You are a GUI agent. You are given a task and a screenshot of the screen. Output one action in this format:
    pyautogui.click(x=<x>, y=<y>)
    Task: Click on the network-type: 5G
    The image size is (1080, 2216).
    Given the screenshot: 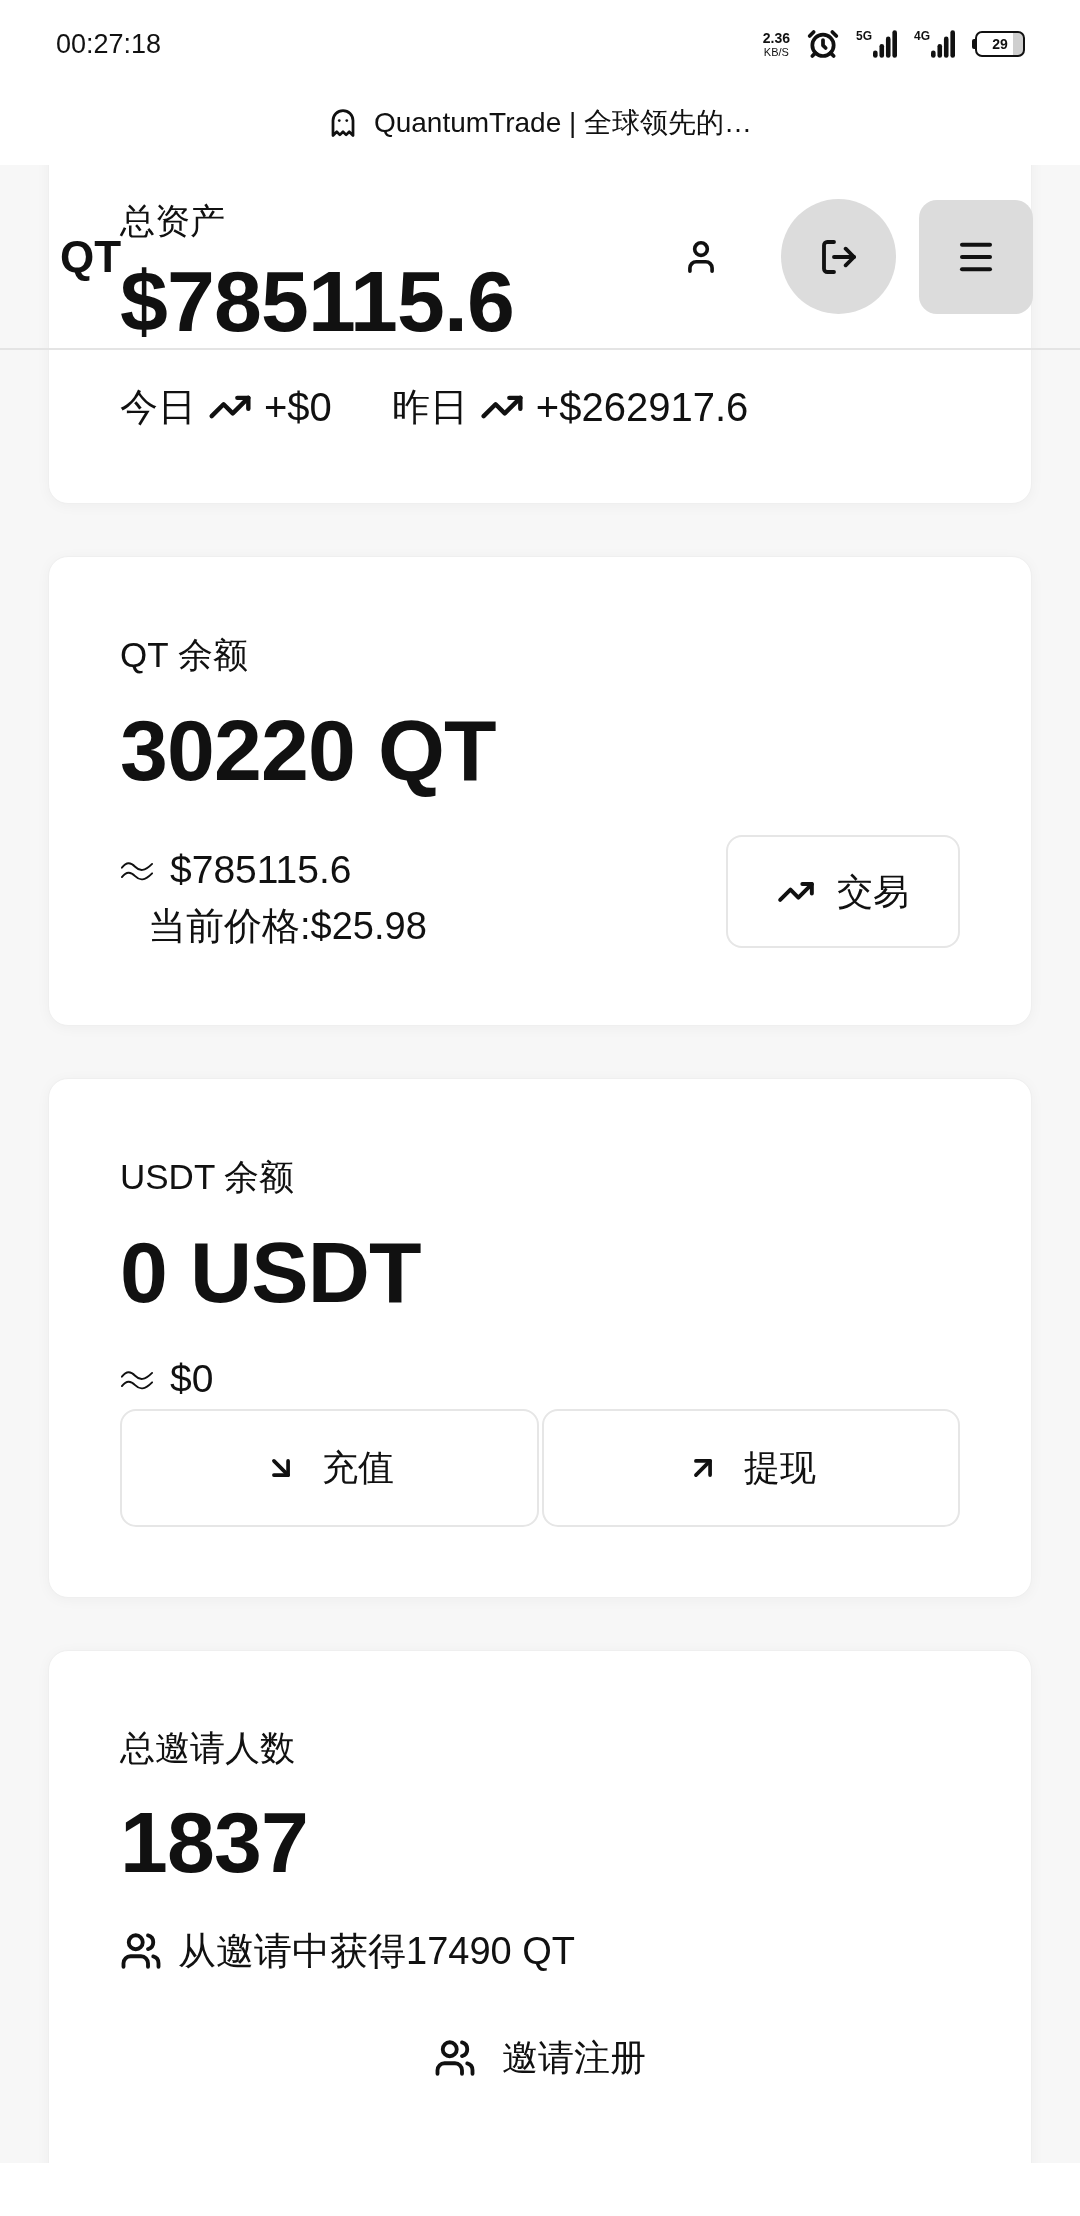 What is the action you would take?
    pyautogui.click(x=863, y=36)
    